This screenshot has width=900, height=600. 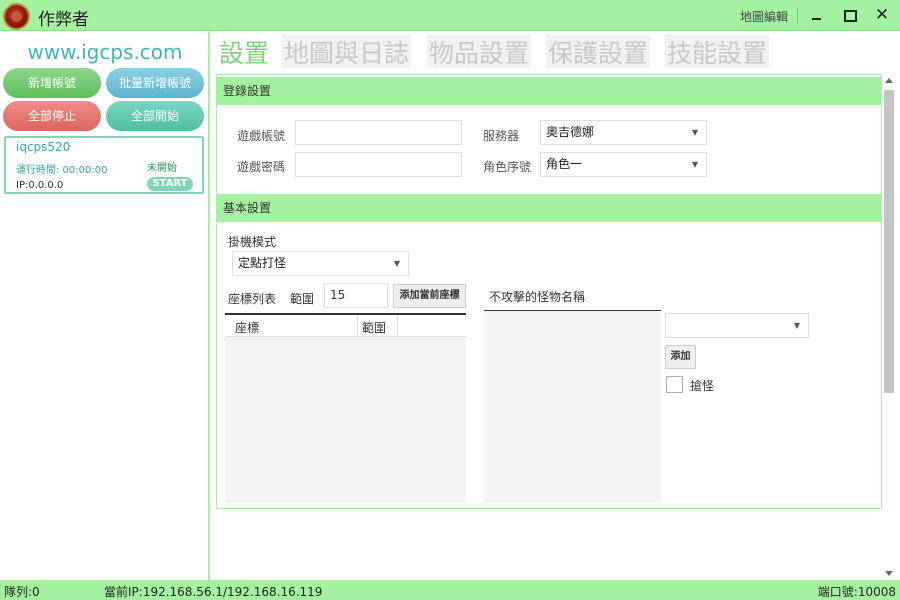 What do you see at coordinates (429, 296) in the screenshot?
I see `add-current-coord-button: 添加當前座標` at bounding box center [429, 296].